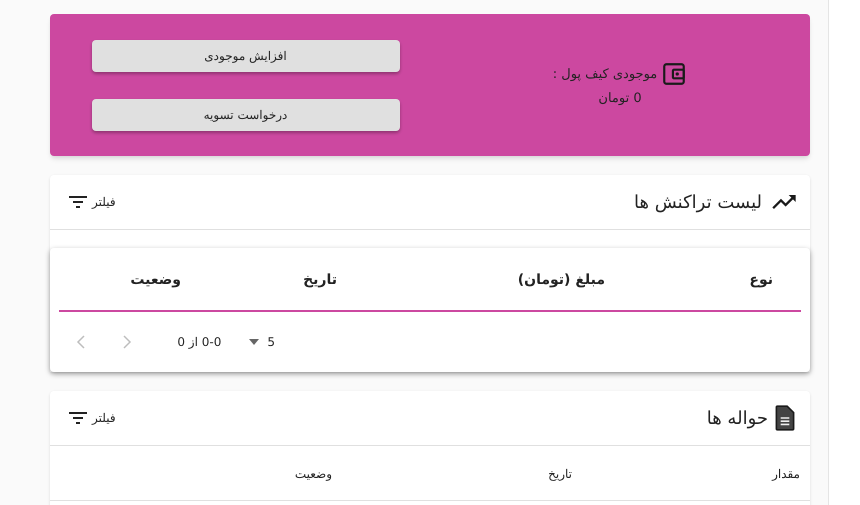 This screenshot has width=860, height=505. Describe the element at coordinates (620, 99) in the screenshot. I see `wallet-balance-amount: 0 تومان` at that location.